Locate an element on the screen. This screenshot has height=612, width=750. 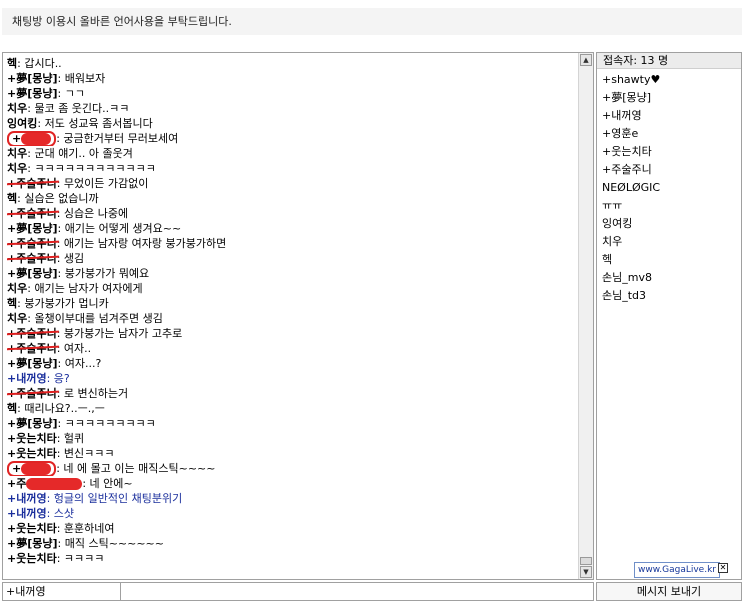
user-list-item: +夢[몽냥] is located at coordinates (671, 98).